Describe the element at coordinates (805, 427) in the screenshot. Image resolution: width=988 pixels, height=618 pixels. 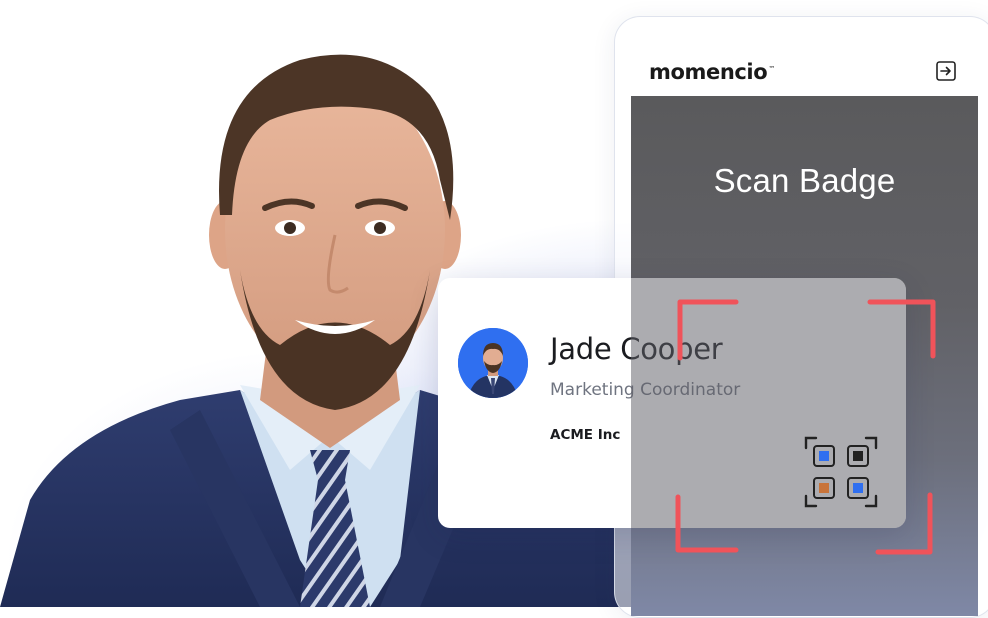
I see `scan-frame-corners` at that location.